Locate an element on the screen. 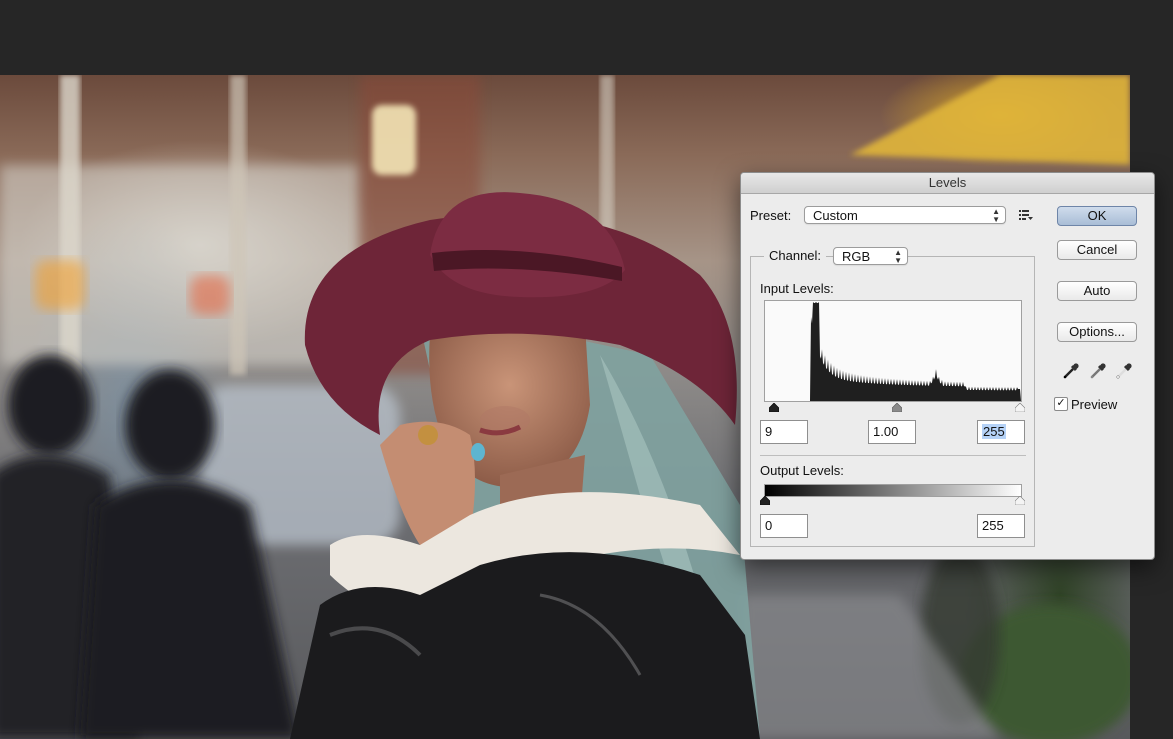 This screenshot has width=1173, height=739. preview-checkbox: ✓ is located at coordinates (1061, 404).